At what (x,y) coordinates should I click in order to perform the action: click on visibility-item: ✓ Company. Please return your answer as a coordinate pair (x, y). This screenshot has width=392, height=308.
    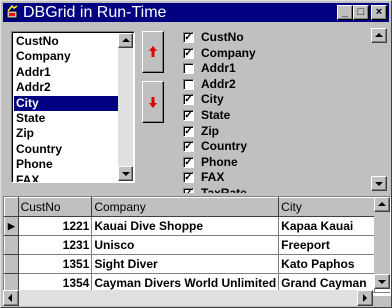
    Looking at the image, I should click on (219, 54).